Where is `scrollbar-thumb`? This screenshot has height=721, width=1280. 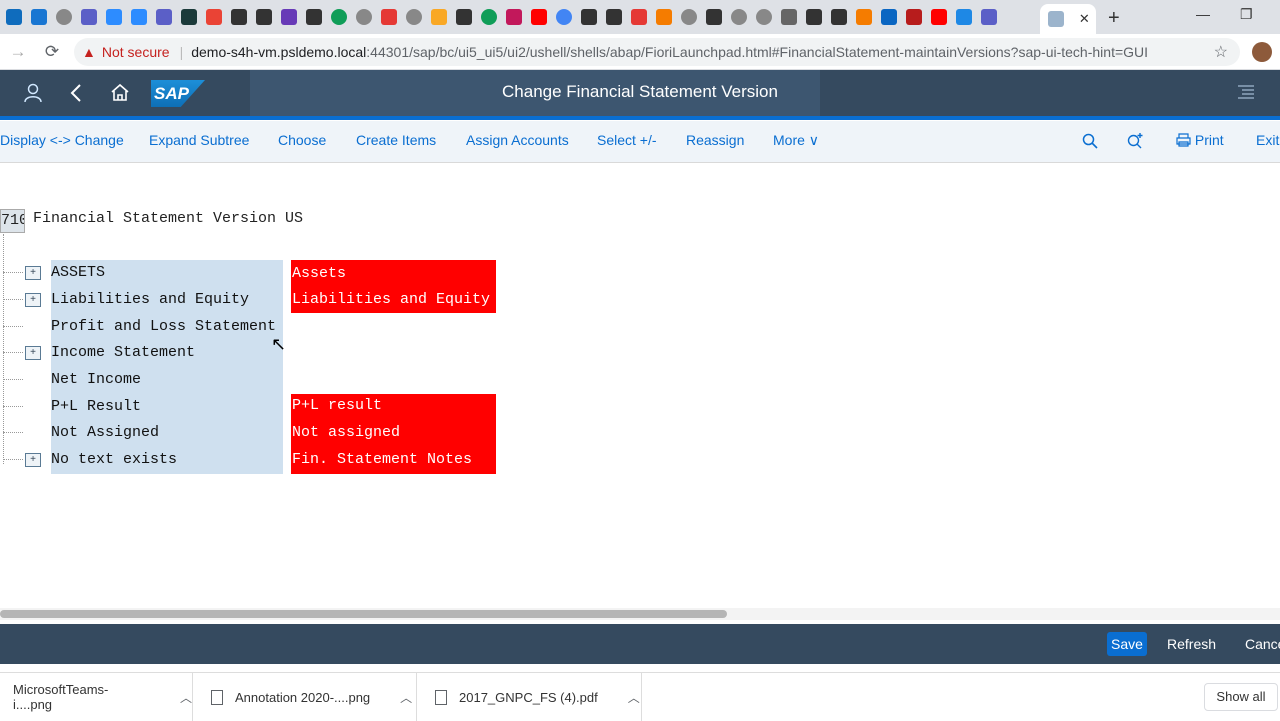
scrollbar-thumb is located at coordinates (363, 614).